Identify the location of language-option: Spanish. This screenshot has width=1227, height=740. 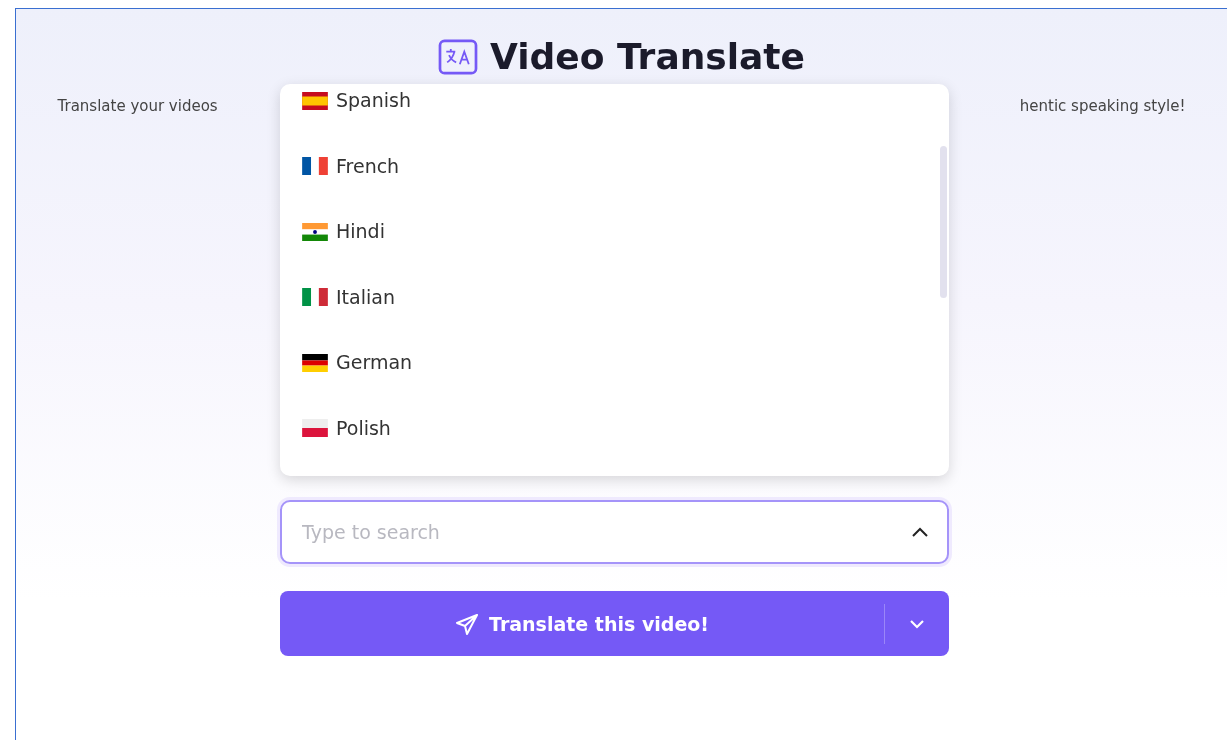
(614, 109).